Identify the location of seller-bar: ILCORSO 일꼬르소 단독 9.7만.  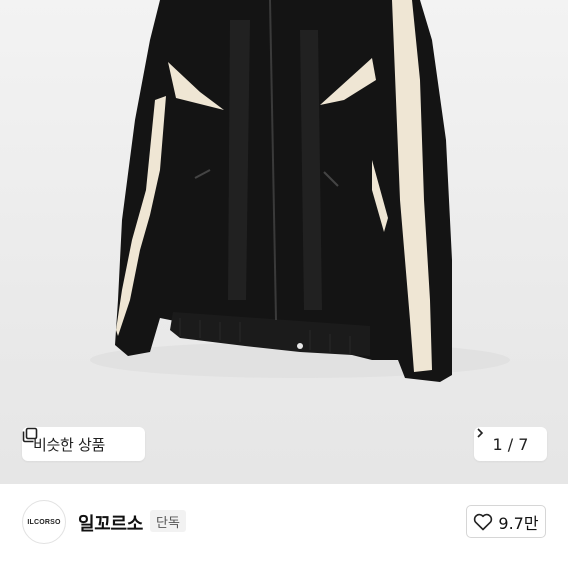
(284, 526).